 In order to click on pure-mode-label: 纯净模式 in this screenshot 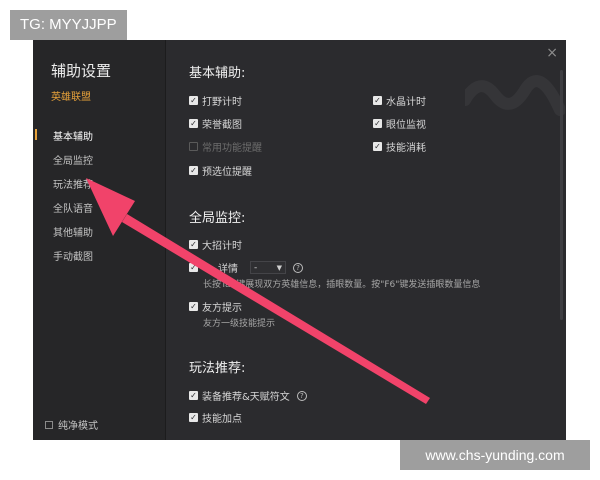, I will do `click(78, 426)`.